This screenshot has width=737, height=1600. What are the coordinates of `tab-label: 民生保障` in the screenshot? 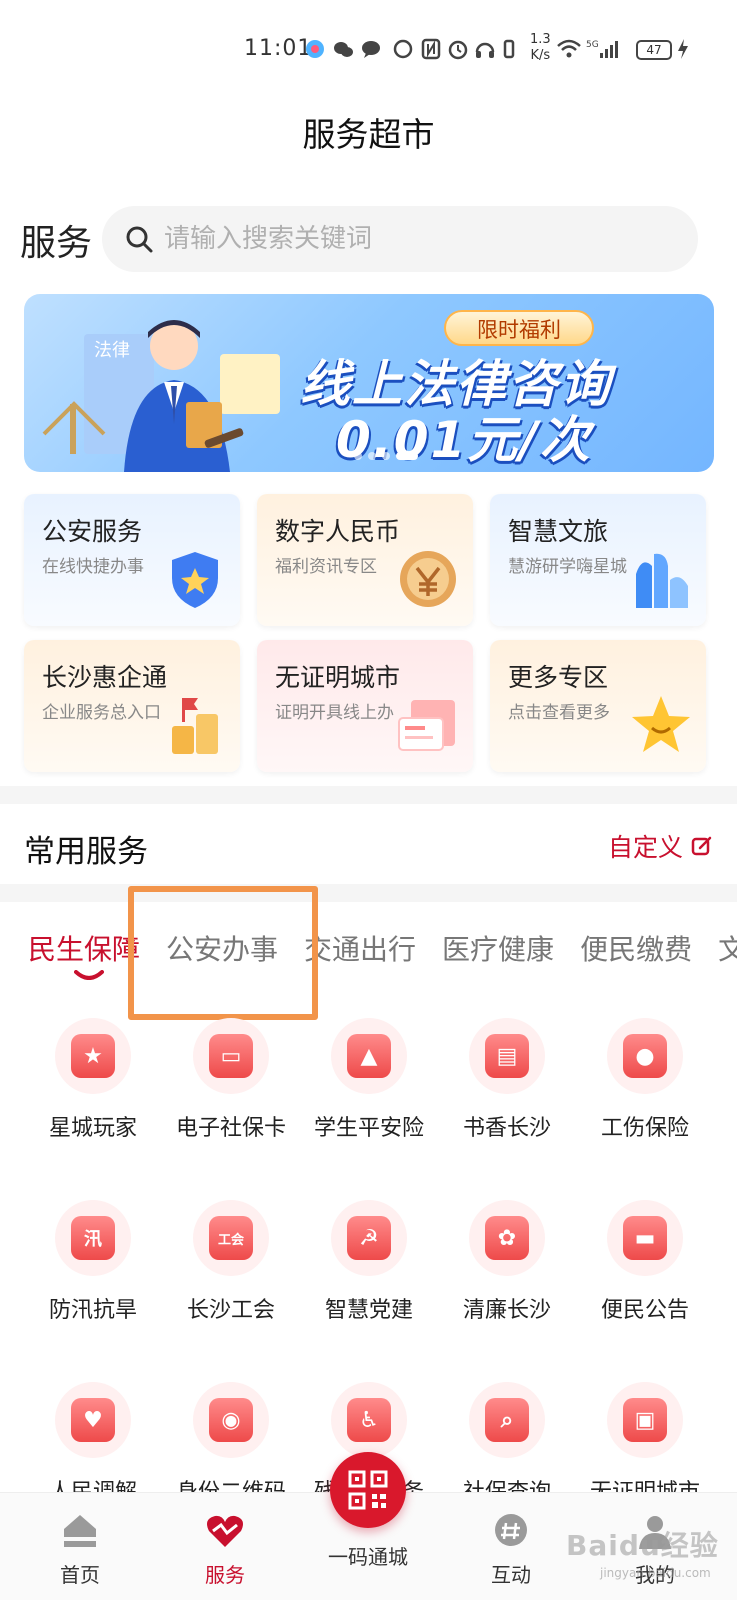 It's located at (84, 949).